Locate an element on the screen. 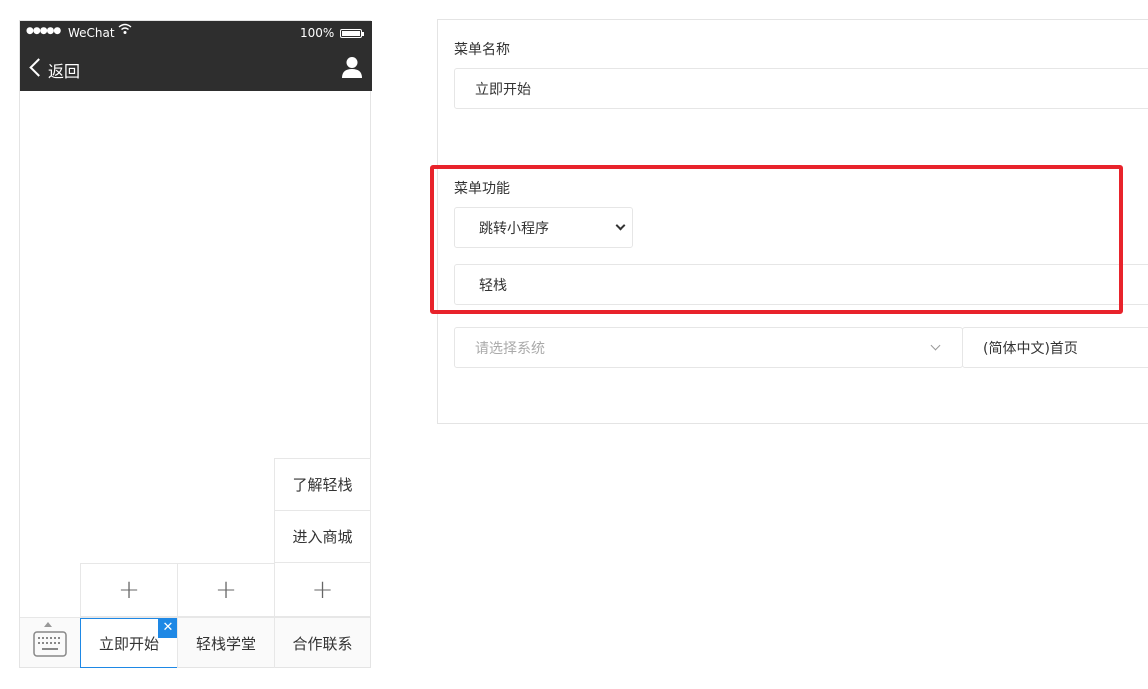 Image resolution: width=1148 pixels, height=689 pixels. menu-function-select: 跳转小程序 is located at coordinates (543, 227).